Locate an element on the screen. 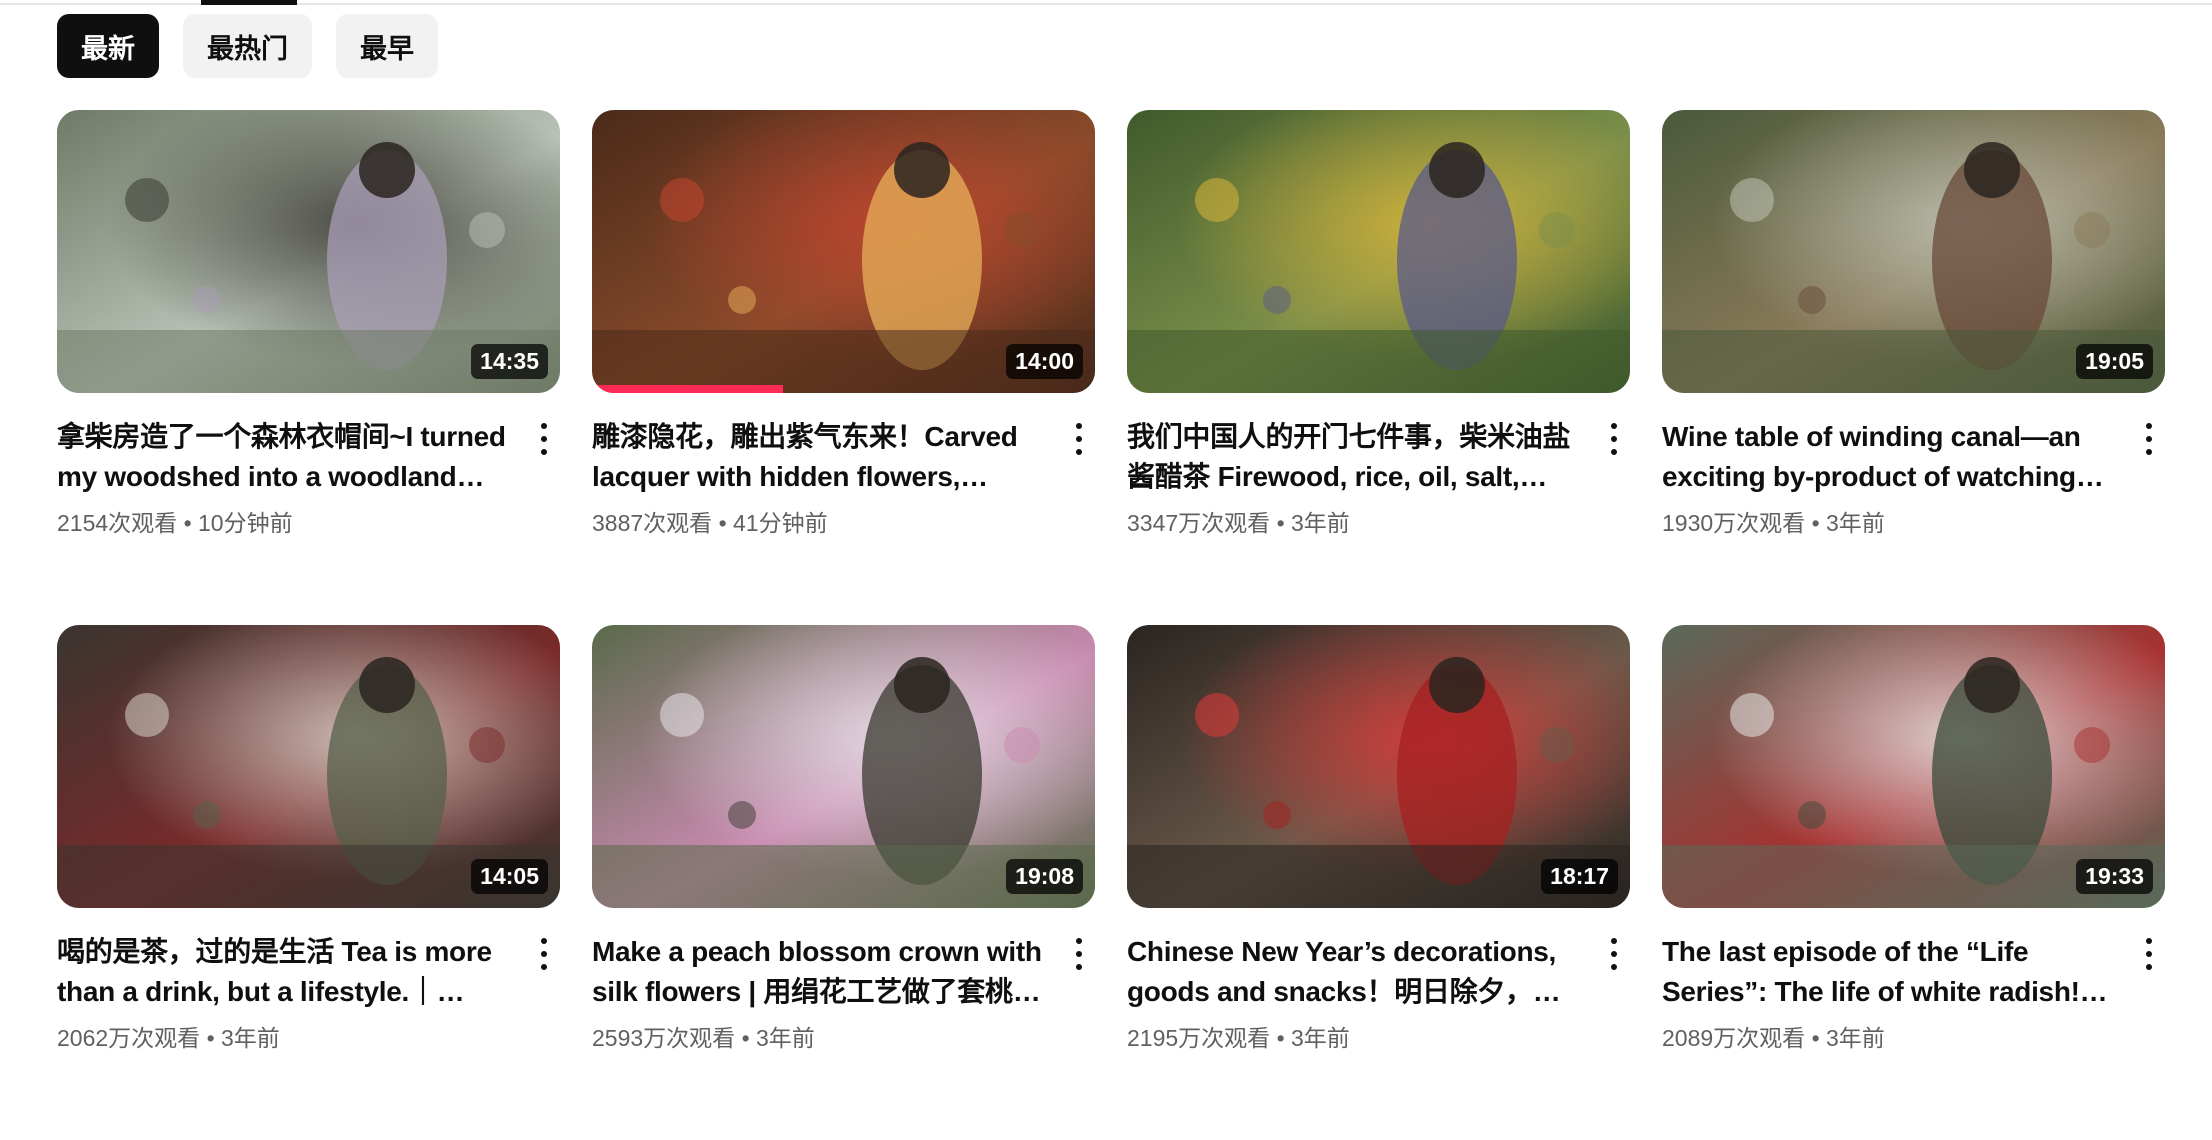  video-duration-badge: 19:08 is located at coordinates (1044, 876).